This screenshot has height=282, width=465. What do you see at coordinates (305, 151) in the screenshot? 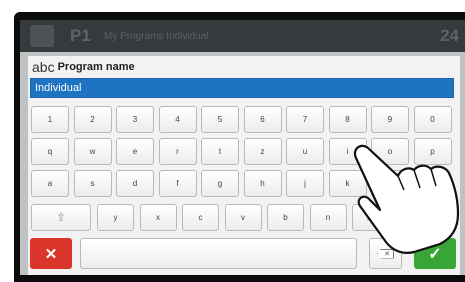
I see `key-u: u` at bounding box center [305, 151].